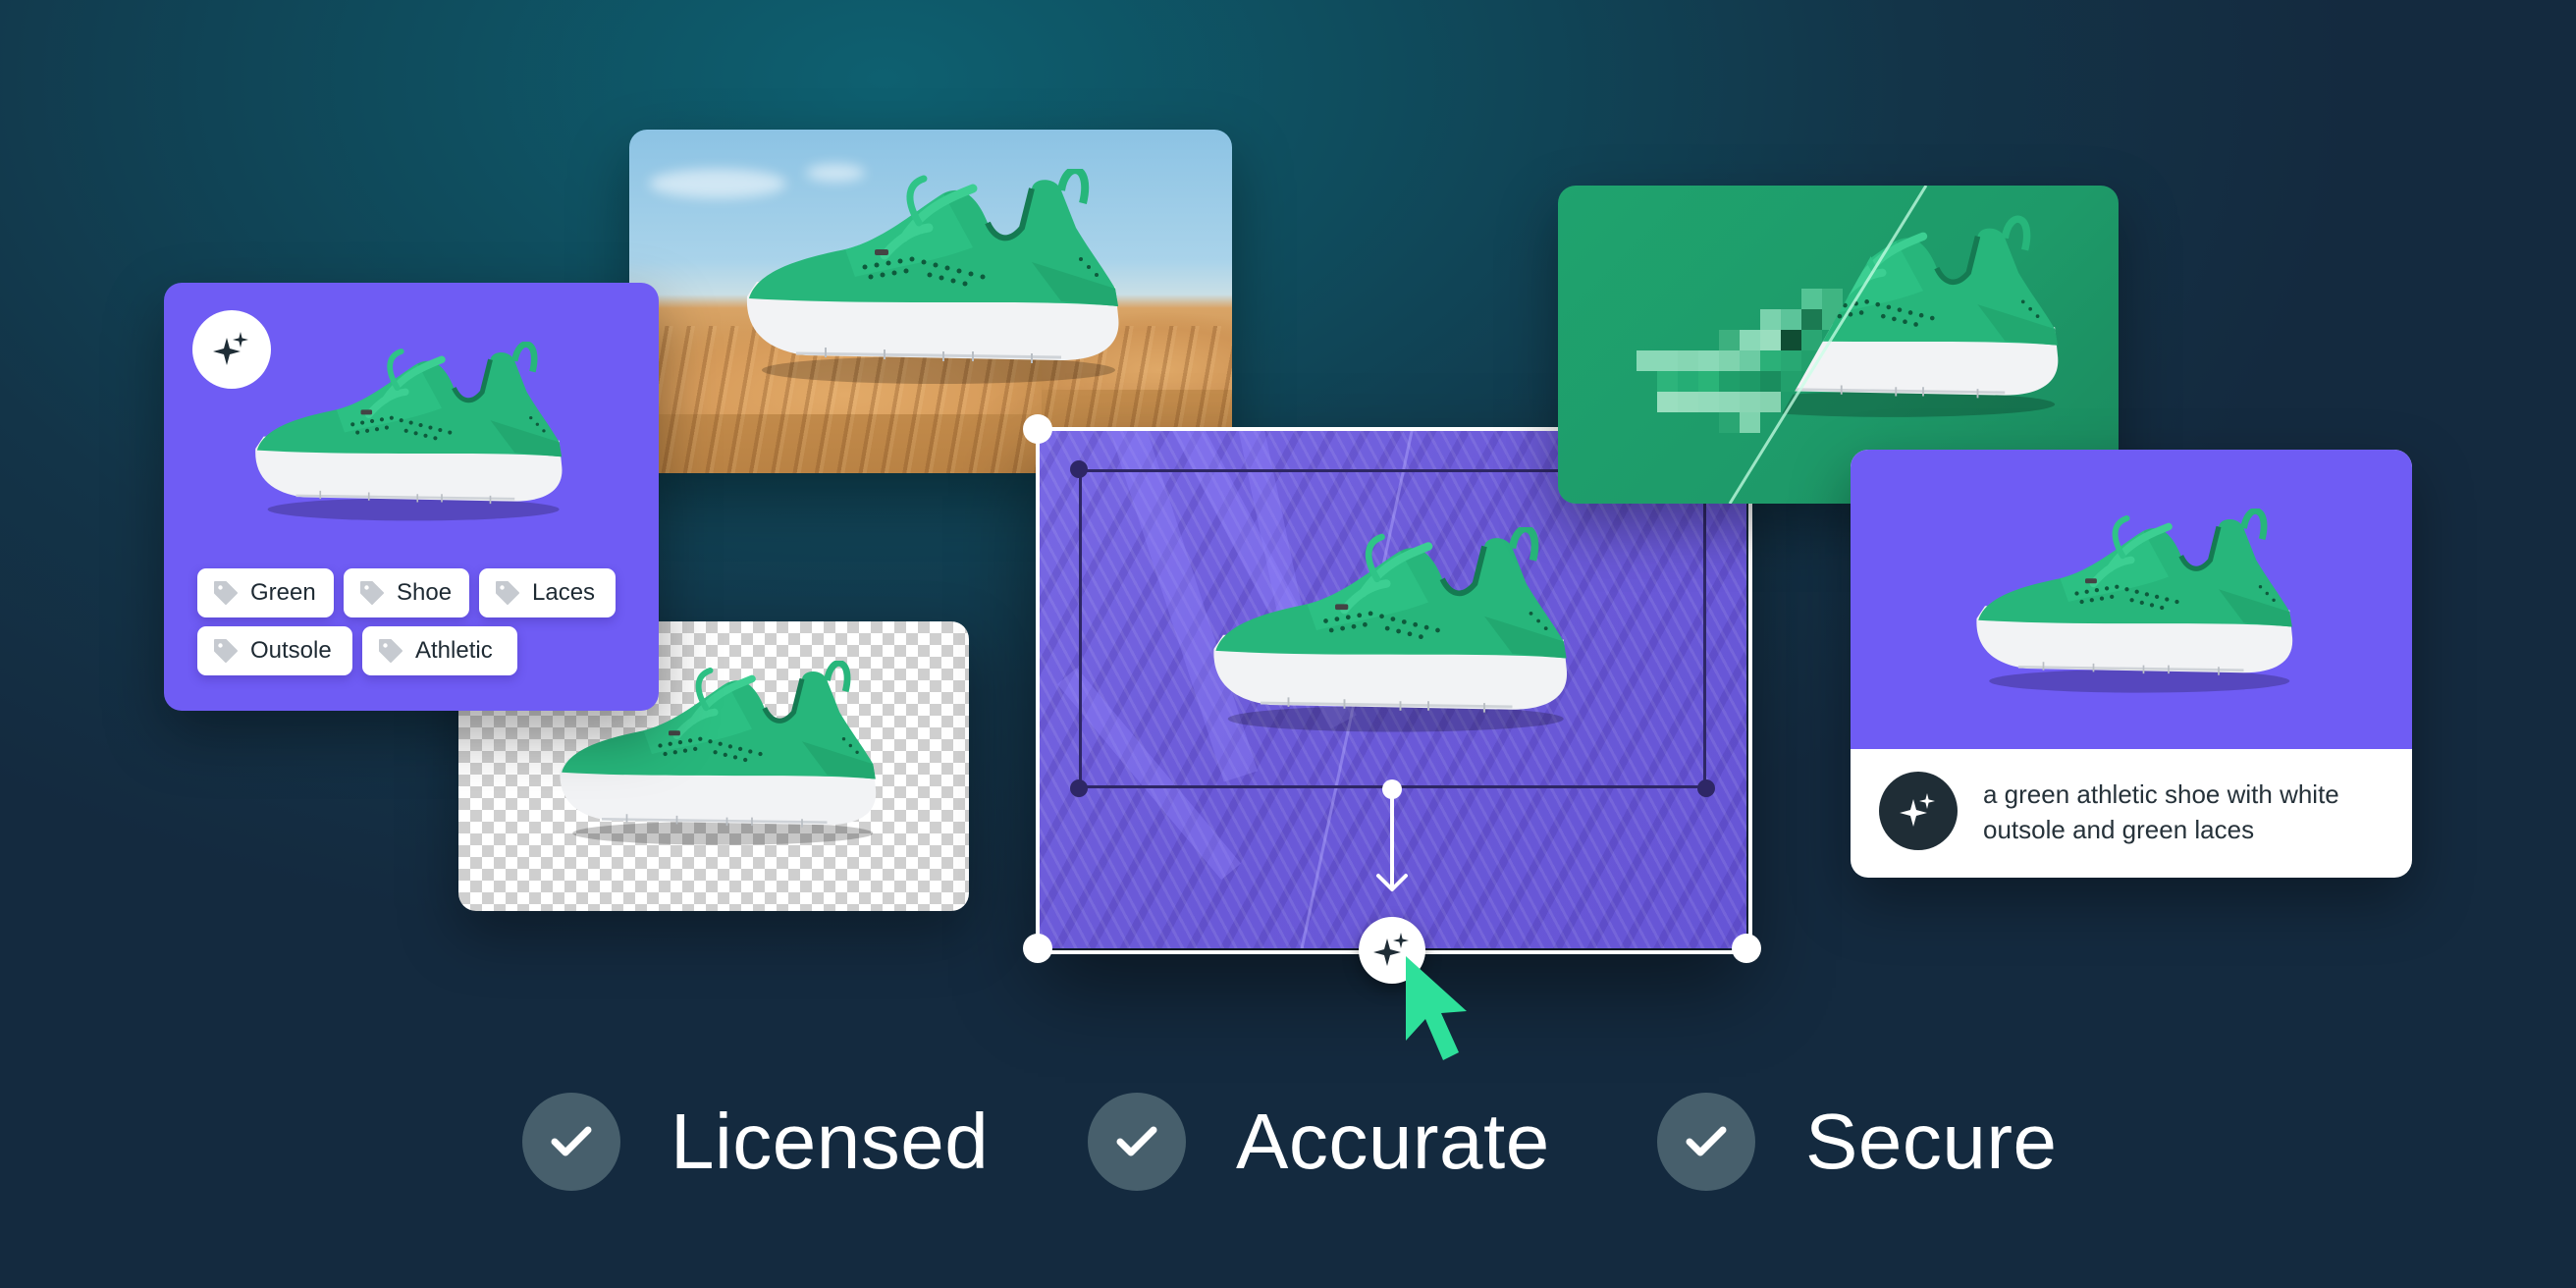 This screenshot has width=2576, height=1288. What do you see at coordinates (291, 650) in the screenshot?
I see `tag-label: Outsole` at bounding box center [291, 650].